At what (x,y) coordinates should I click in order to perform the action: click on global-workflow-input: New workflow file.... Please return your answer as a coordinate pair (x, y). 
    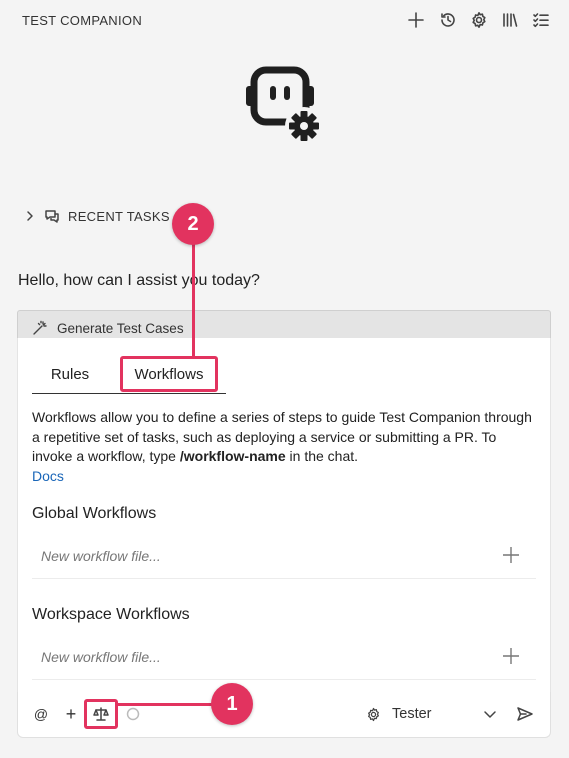
    Looking at the image, I should click on (101, 556).